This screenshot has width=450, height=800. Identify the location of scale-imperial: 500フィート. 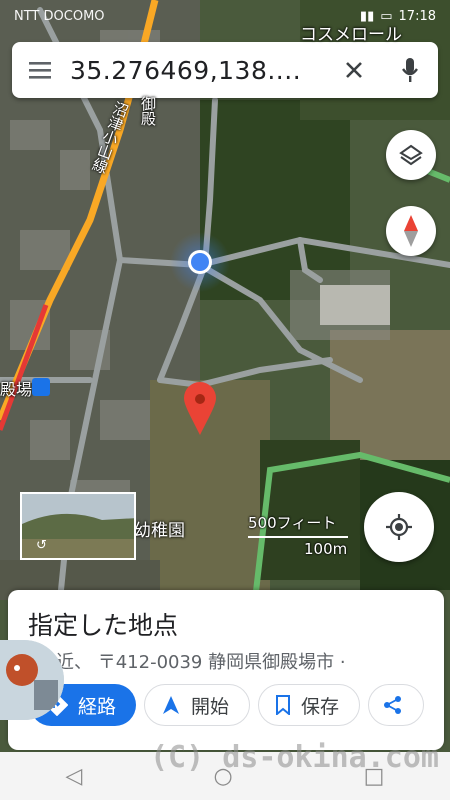
(292, 523).